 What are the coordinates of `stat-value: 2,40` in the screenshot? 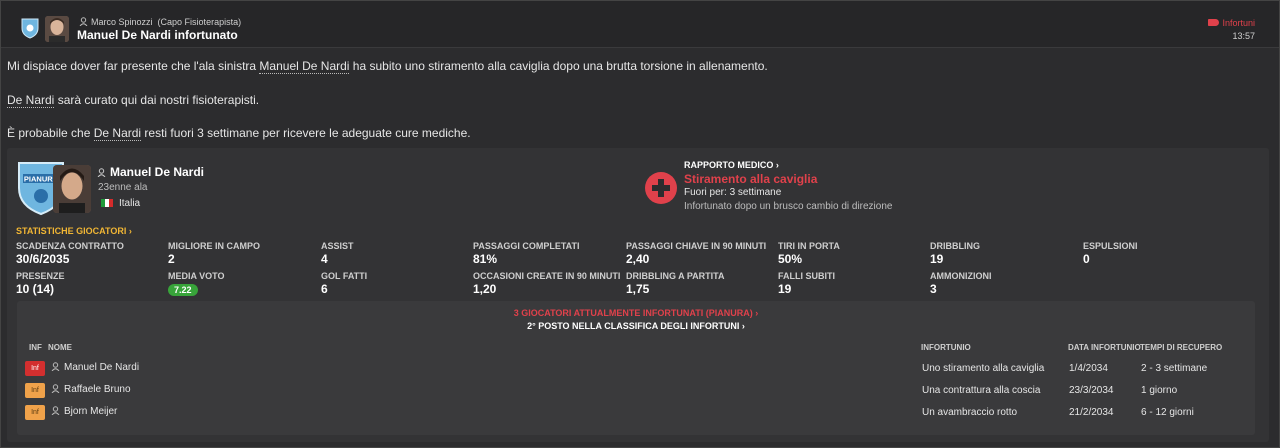 It's located at (638, 259).